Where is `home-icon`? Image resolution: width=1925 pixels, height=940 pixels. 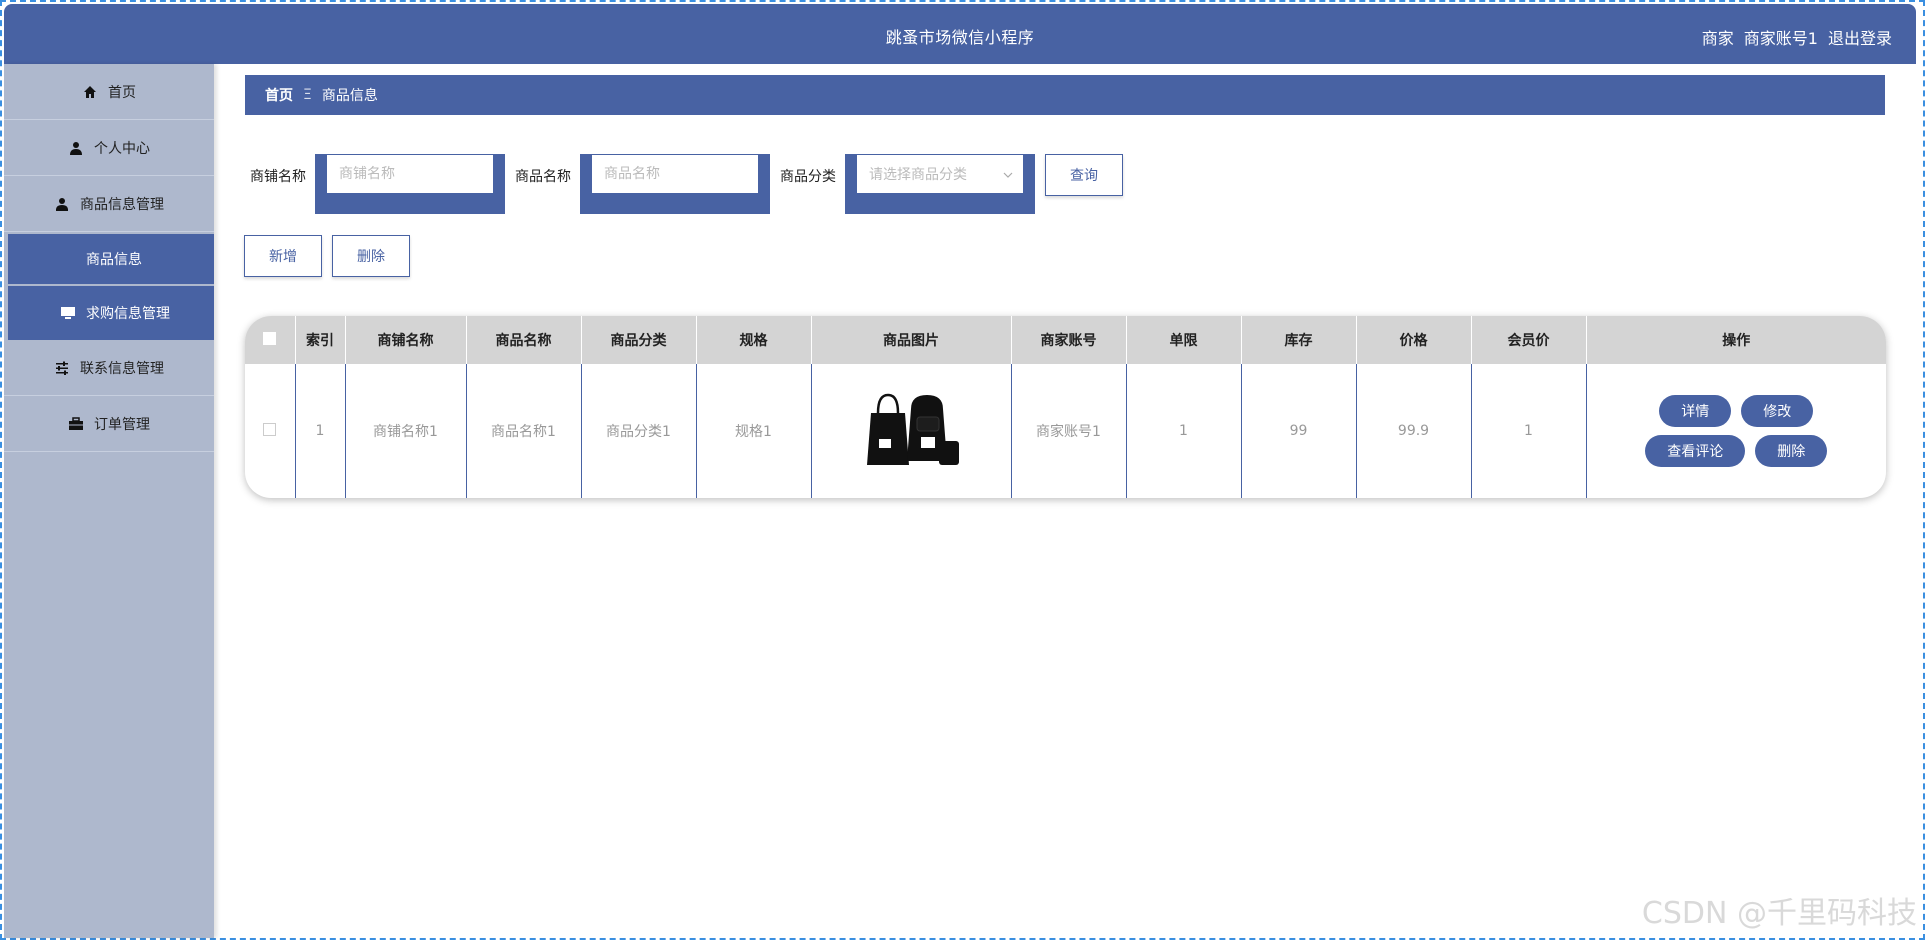
home-icon is located at coordinates (90, 92).